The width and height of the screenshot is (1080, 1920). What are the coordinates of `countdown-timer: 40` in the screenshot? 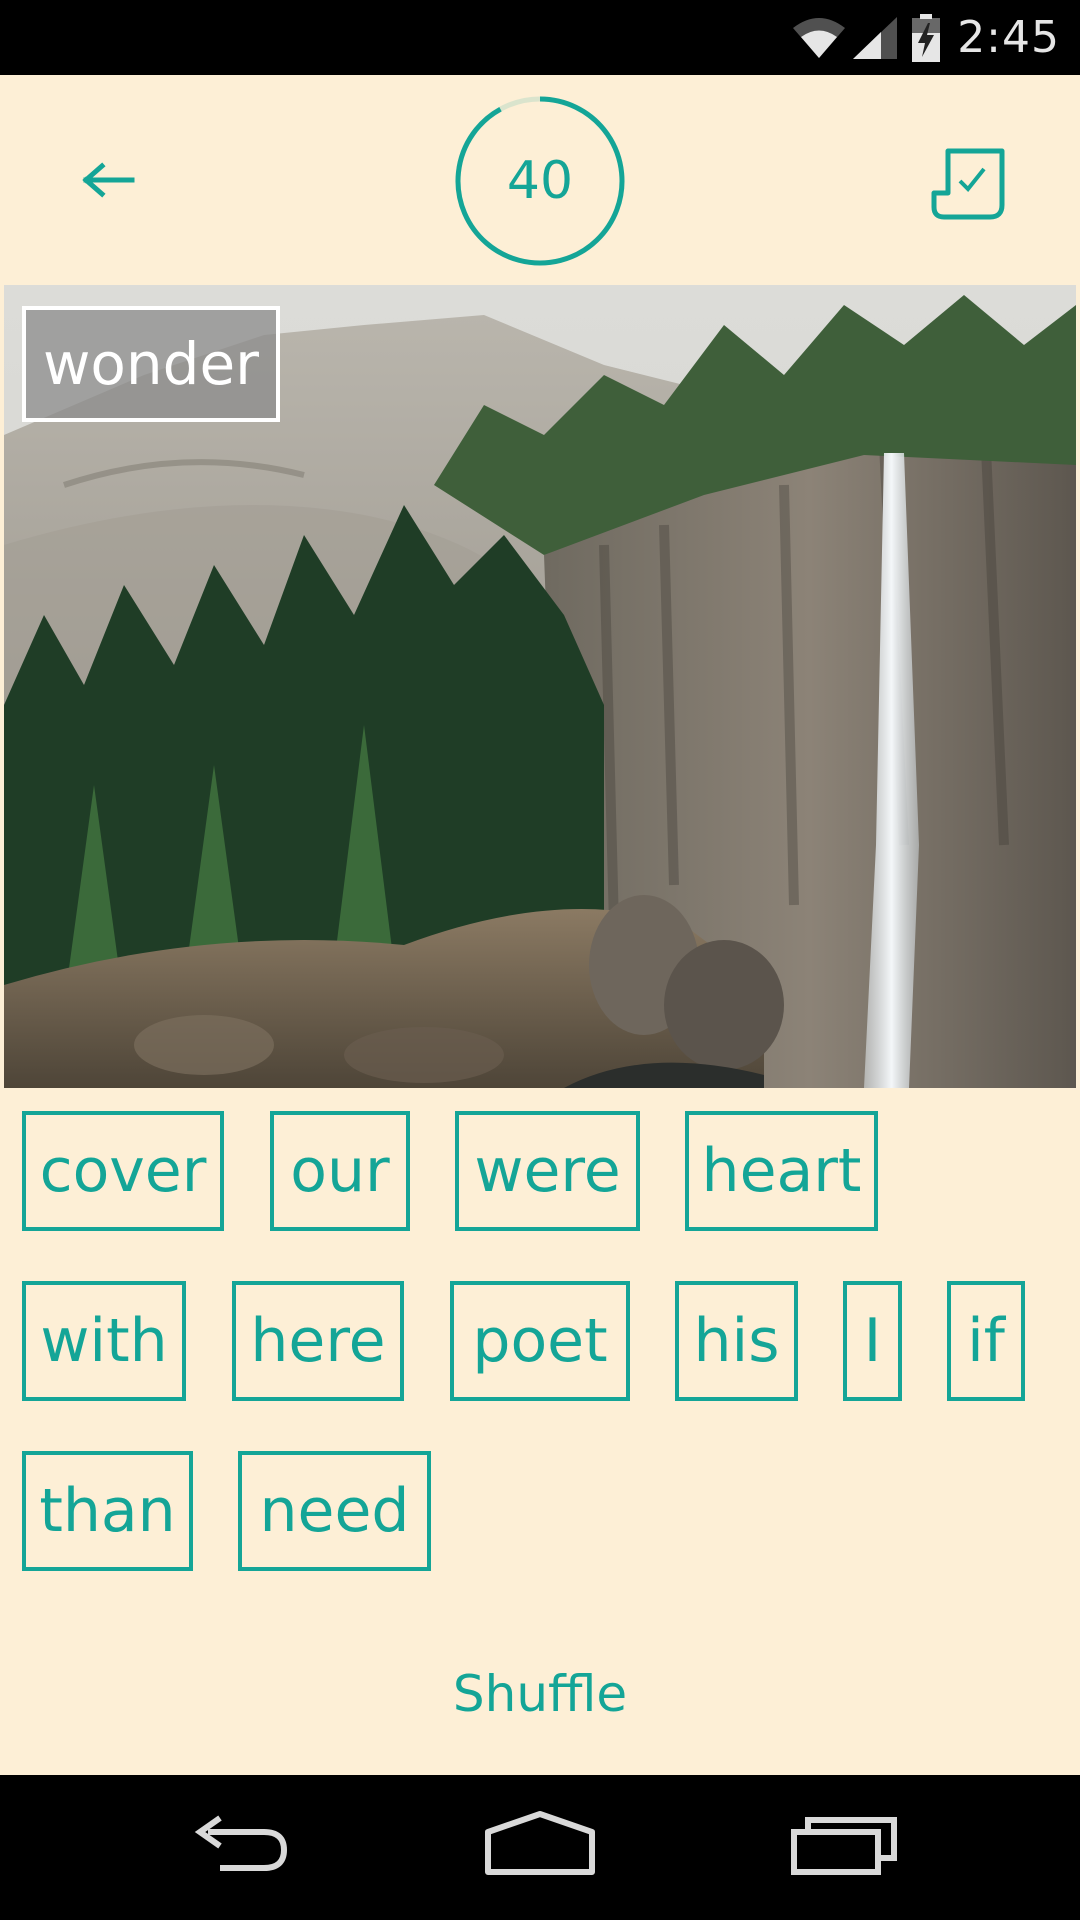 It's located at (540, 181).